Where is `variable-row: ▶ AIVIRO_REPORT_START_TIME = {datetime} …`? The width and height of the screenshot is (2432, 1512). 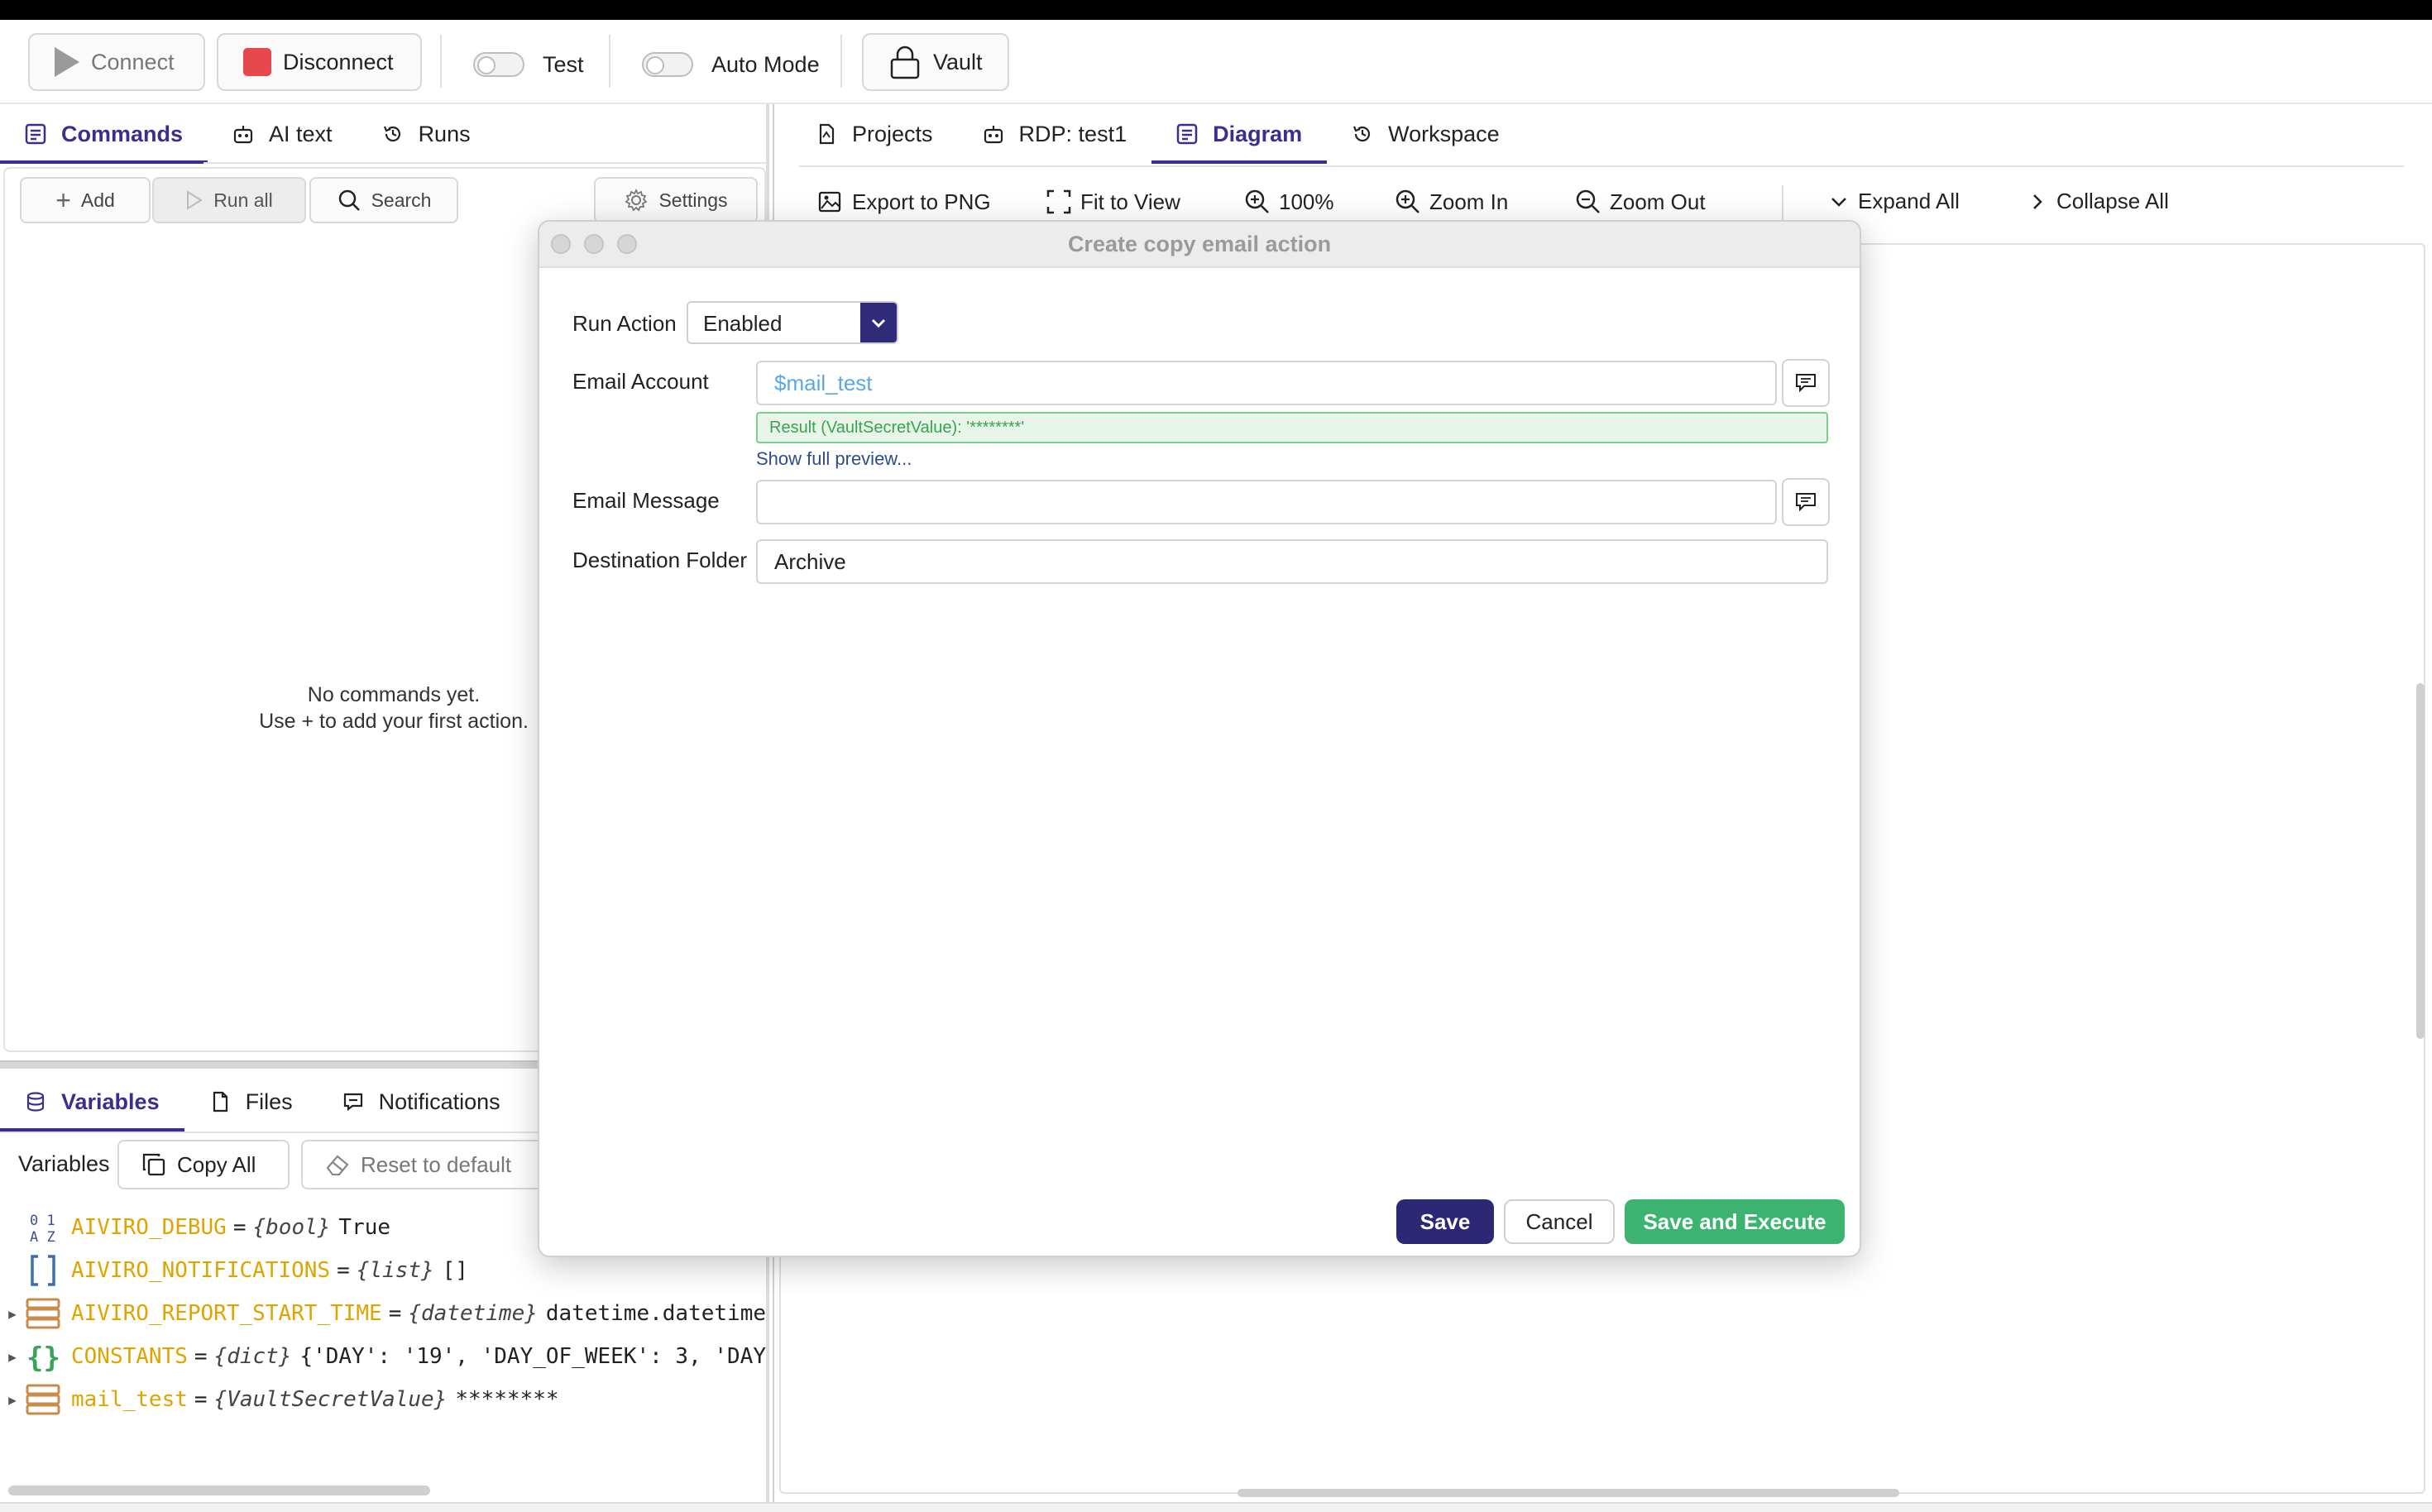
variable-row: ▶ AIVIRO_REPORT_START_TIME = {datetime} … is located at coordinates (384, 1313).